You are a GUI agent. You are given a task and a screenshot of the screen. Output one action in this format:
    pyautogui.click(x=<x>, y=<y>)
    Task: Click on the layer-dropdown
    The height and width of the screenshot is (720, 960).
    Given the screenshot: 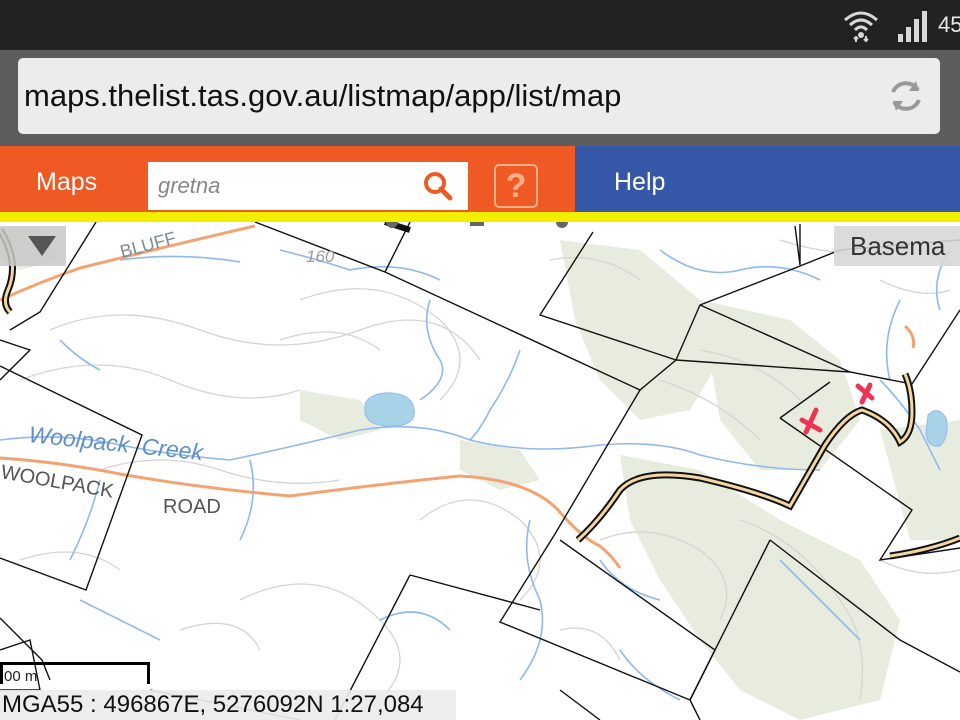 What is the action you would take?
    pyautogui.click(x=33, y=246)
    